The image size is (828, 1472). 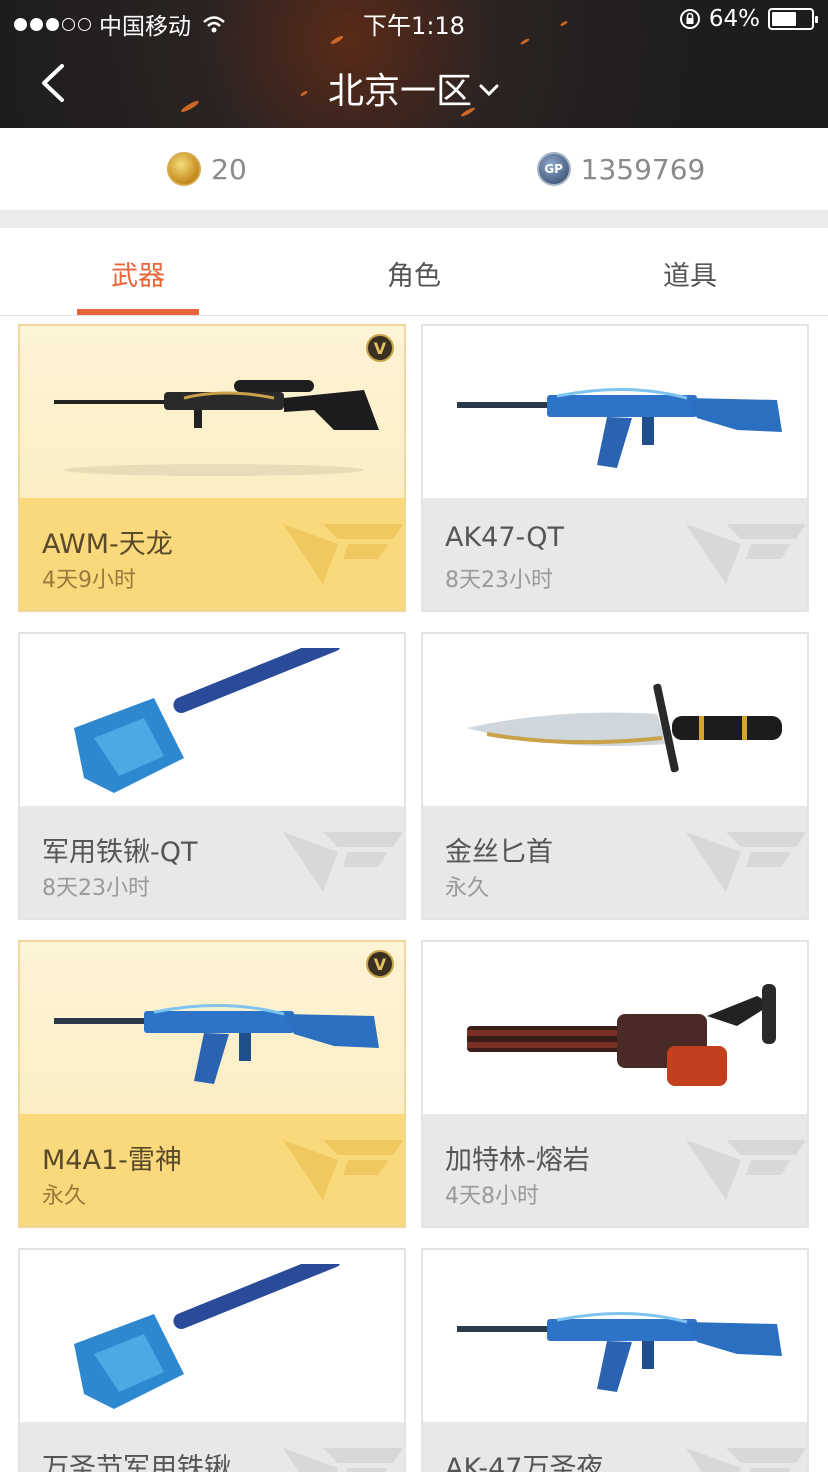 What do you see at coordinates (107, 544) in the screenshot?
I see `weapon-name: AWM-天龙` at bounding box center [107, 544].